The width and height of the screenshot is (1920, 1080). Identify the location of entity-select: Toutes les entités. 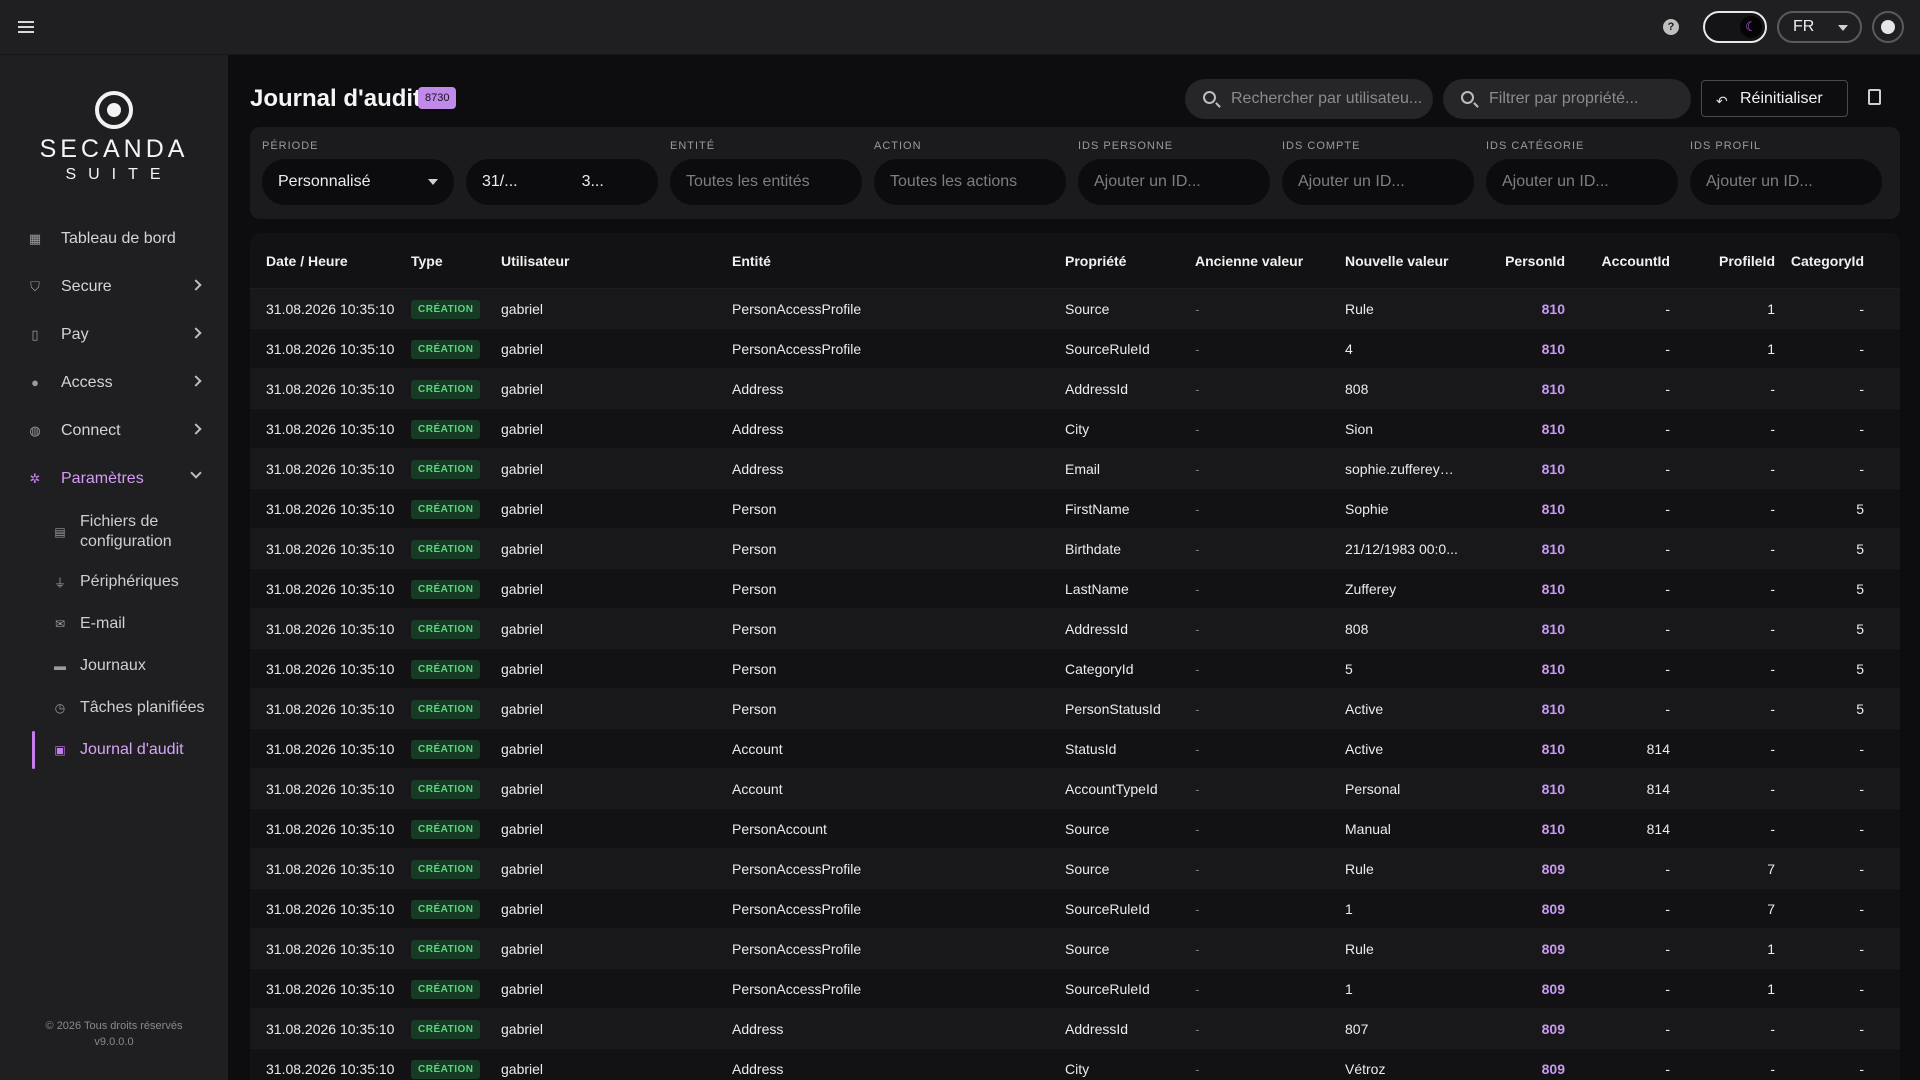
(766, 182).